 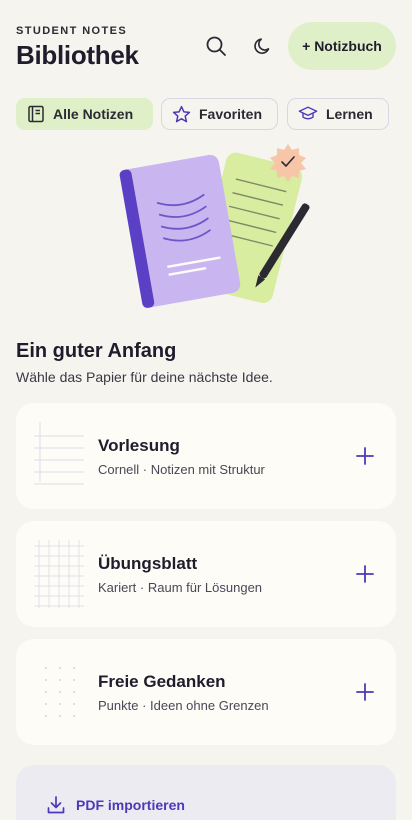 What do you see at coordinates (72, 31) in the screenshot?
I see `app-eyebrow: STUDENT NOTES` at bounding box center [72, 31].